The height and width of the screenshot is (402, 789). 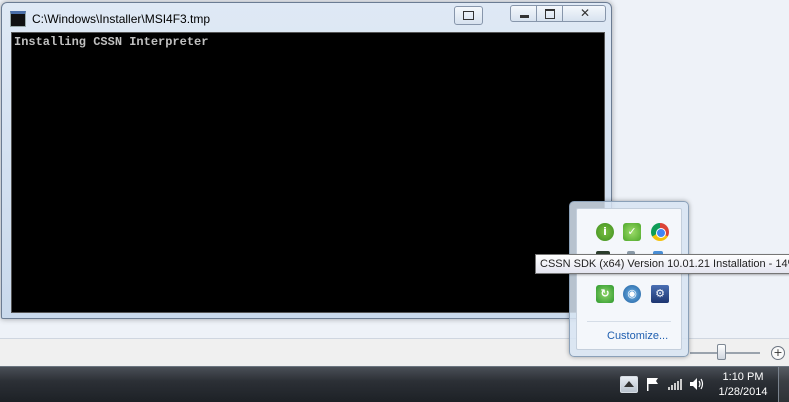 What do you see at coordinates (394, 384) in the screenshot?
I see `taskbar: 1:10 PM 1/28/2014` at bounding box center [394, 384].